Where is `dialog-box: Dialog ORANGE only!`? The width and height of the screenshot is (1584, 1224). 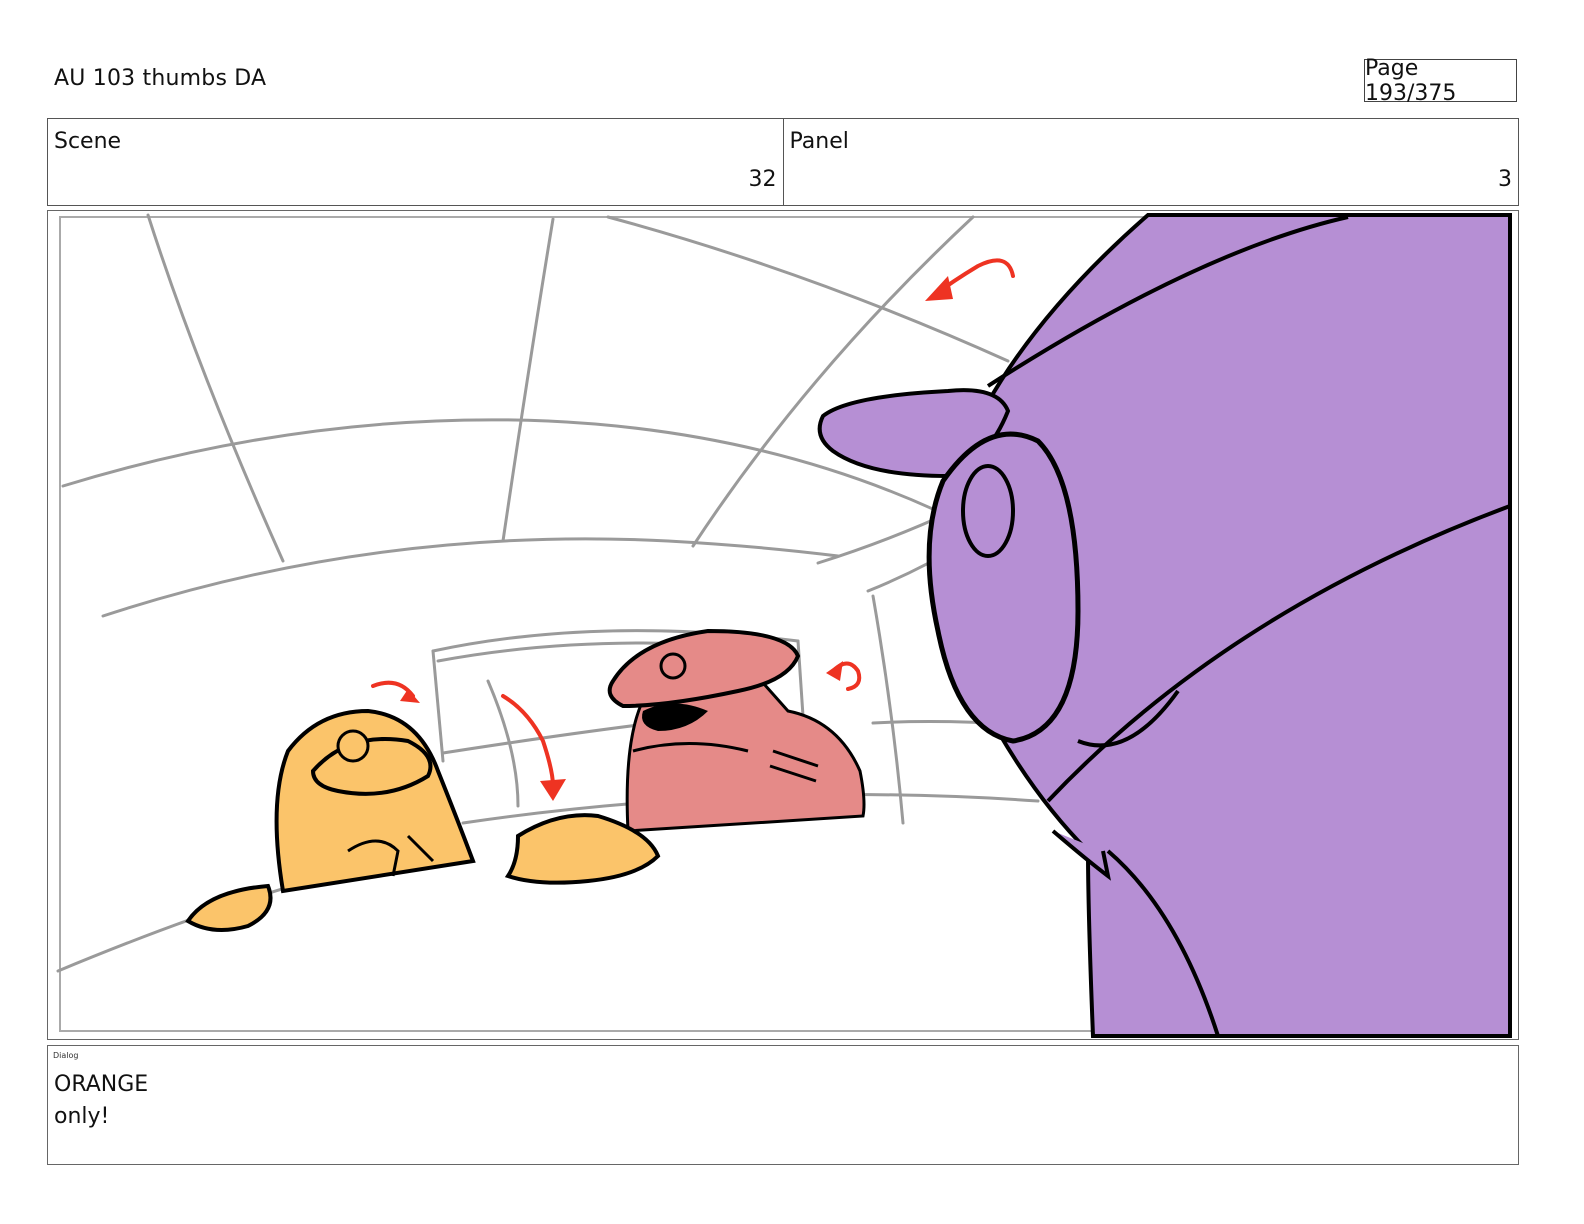 dialog-box: Dialog ORANGE only! is located at coordinates (783, 1105).